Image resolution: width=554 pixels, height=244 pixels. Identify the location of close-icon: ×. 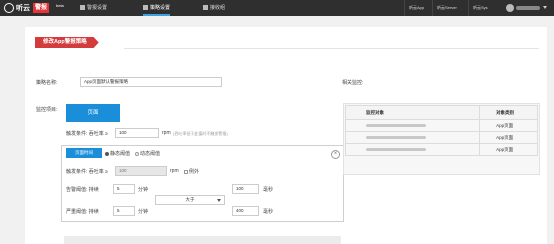
(335, 154).